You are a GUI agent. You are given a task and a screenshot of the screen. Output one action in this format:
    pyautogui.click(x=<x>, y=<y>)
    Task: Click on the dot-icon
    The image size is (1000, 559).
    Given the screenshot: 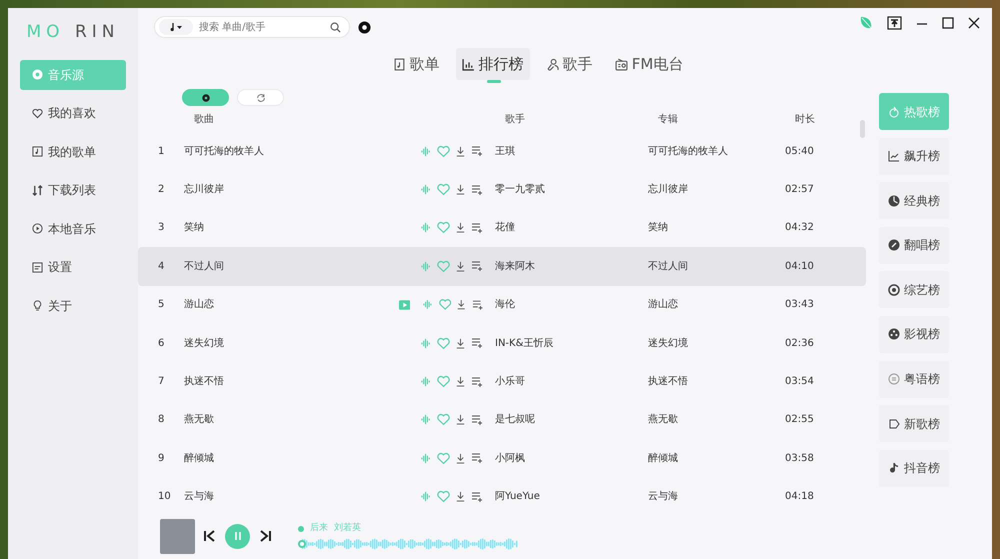 What is the action you would take?
    pyautogui.click(x=301, y=529)
    